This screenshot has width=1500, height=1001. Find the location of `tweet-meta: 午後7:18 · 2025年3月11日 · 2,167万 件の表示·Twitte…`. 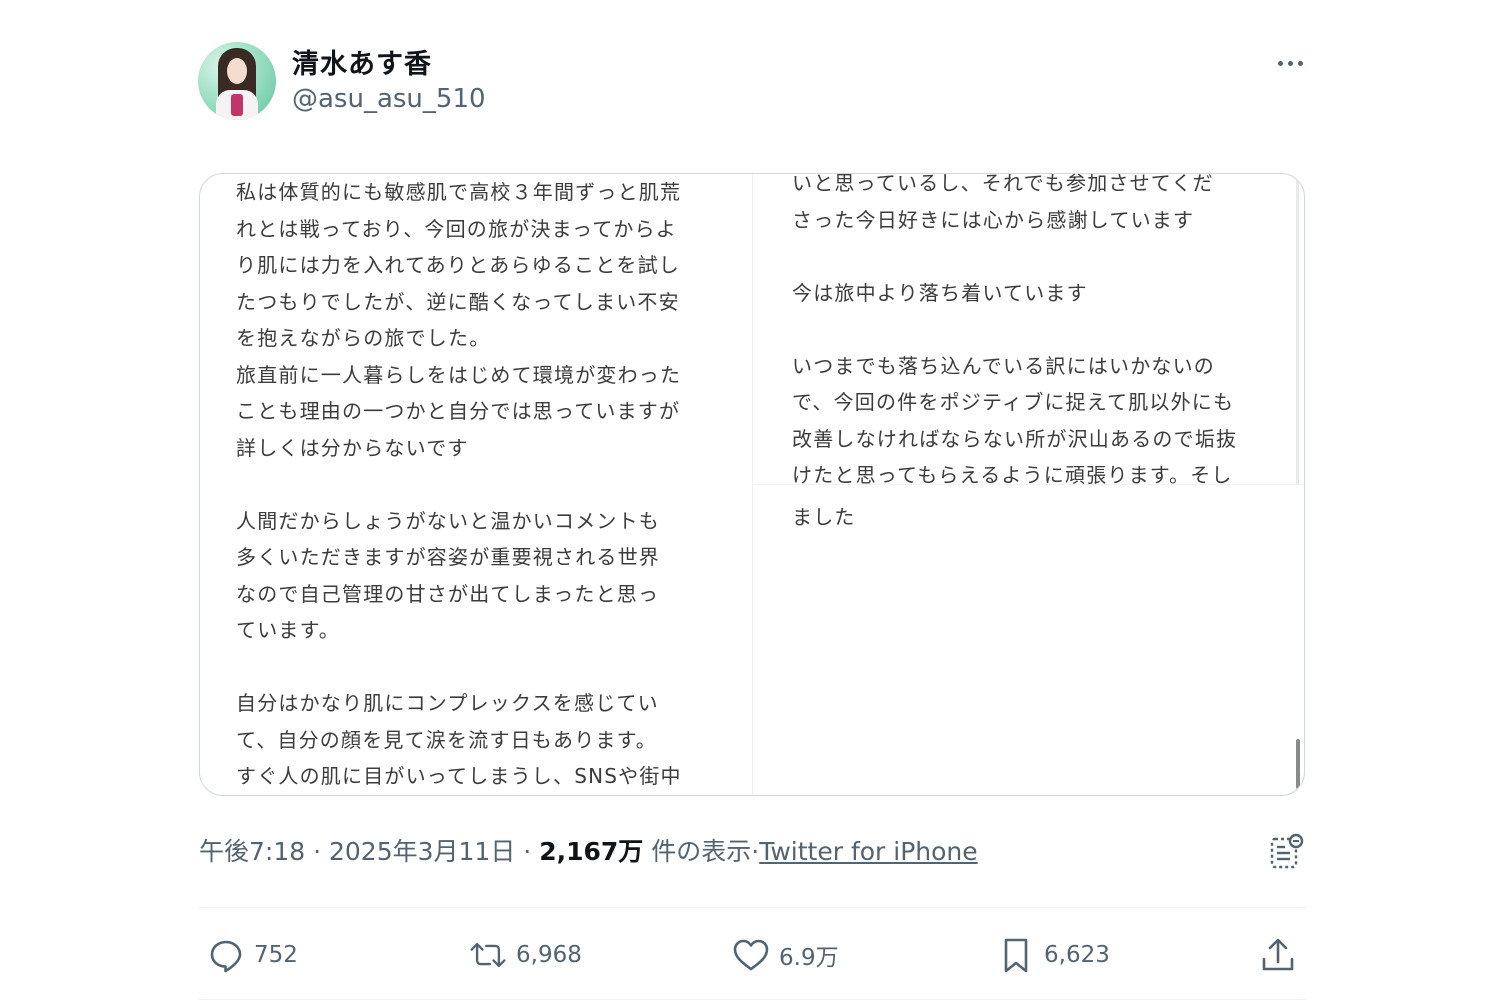

tweet-meta: 午後7:18 · 2025年3月11日 · 2,167万 件の表示·Twitte… is located at coordinates (588, 851).